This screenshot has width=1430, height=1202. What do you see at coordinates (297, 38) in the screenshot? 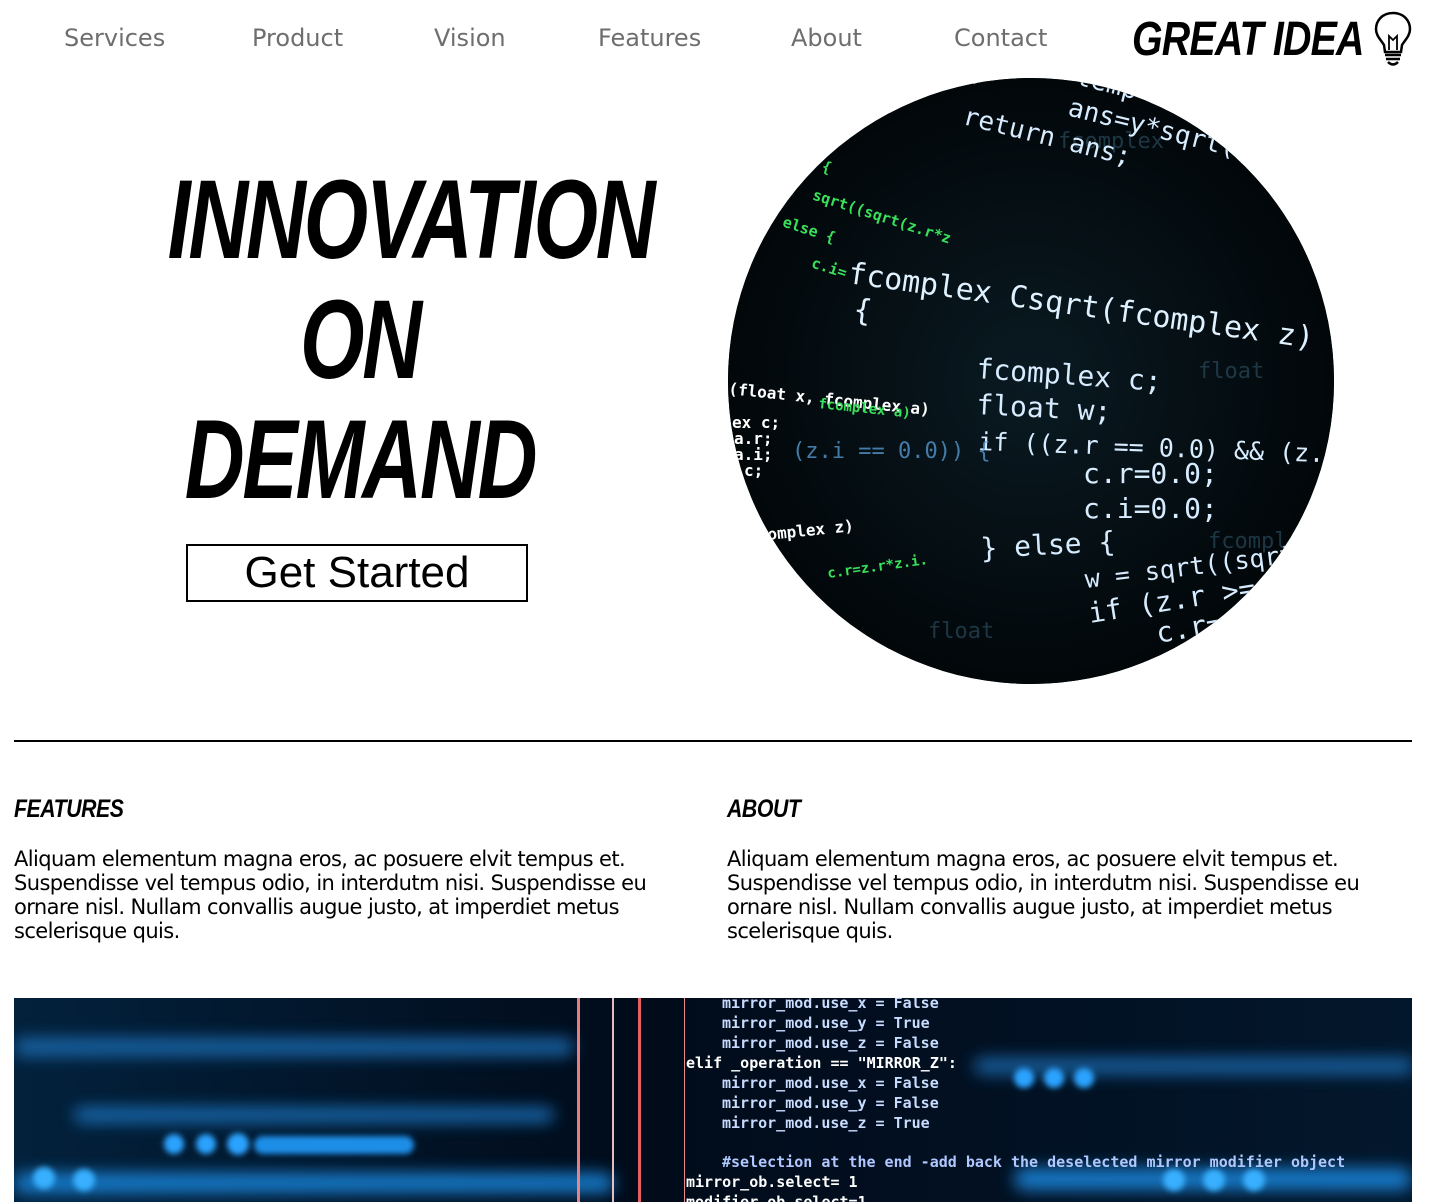
I see `nav-link-product: Product` at bounding box center [297, 38].